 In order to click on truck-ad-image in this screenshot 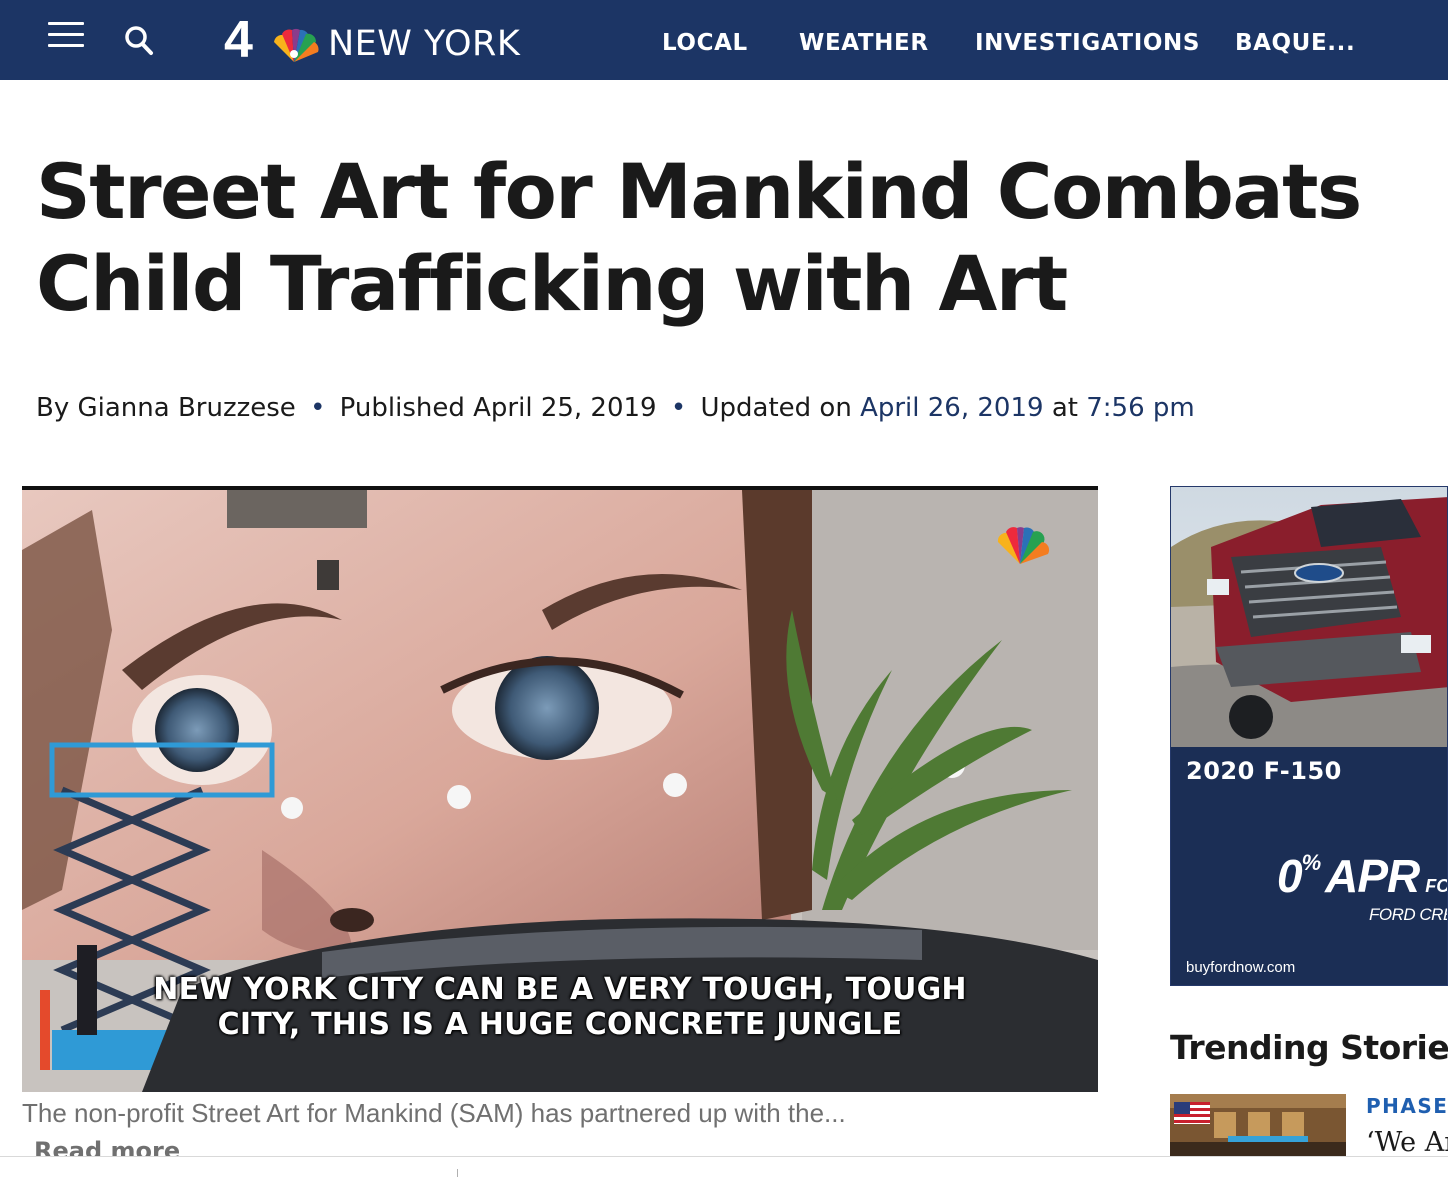, I will do `click(1309, 617)`.